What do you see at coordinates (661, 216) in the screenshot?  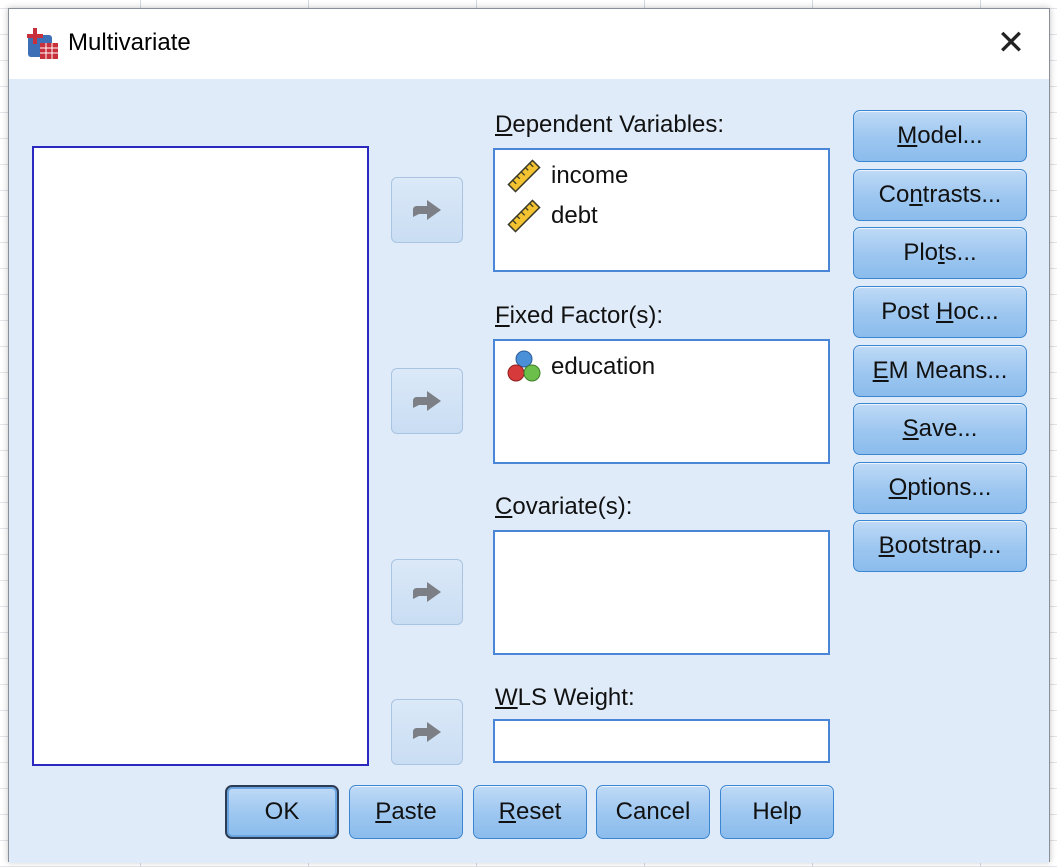 I see `list-item: debt` at bounding box center [661, 216].